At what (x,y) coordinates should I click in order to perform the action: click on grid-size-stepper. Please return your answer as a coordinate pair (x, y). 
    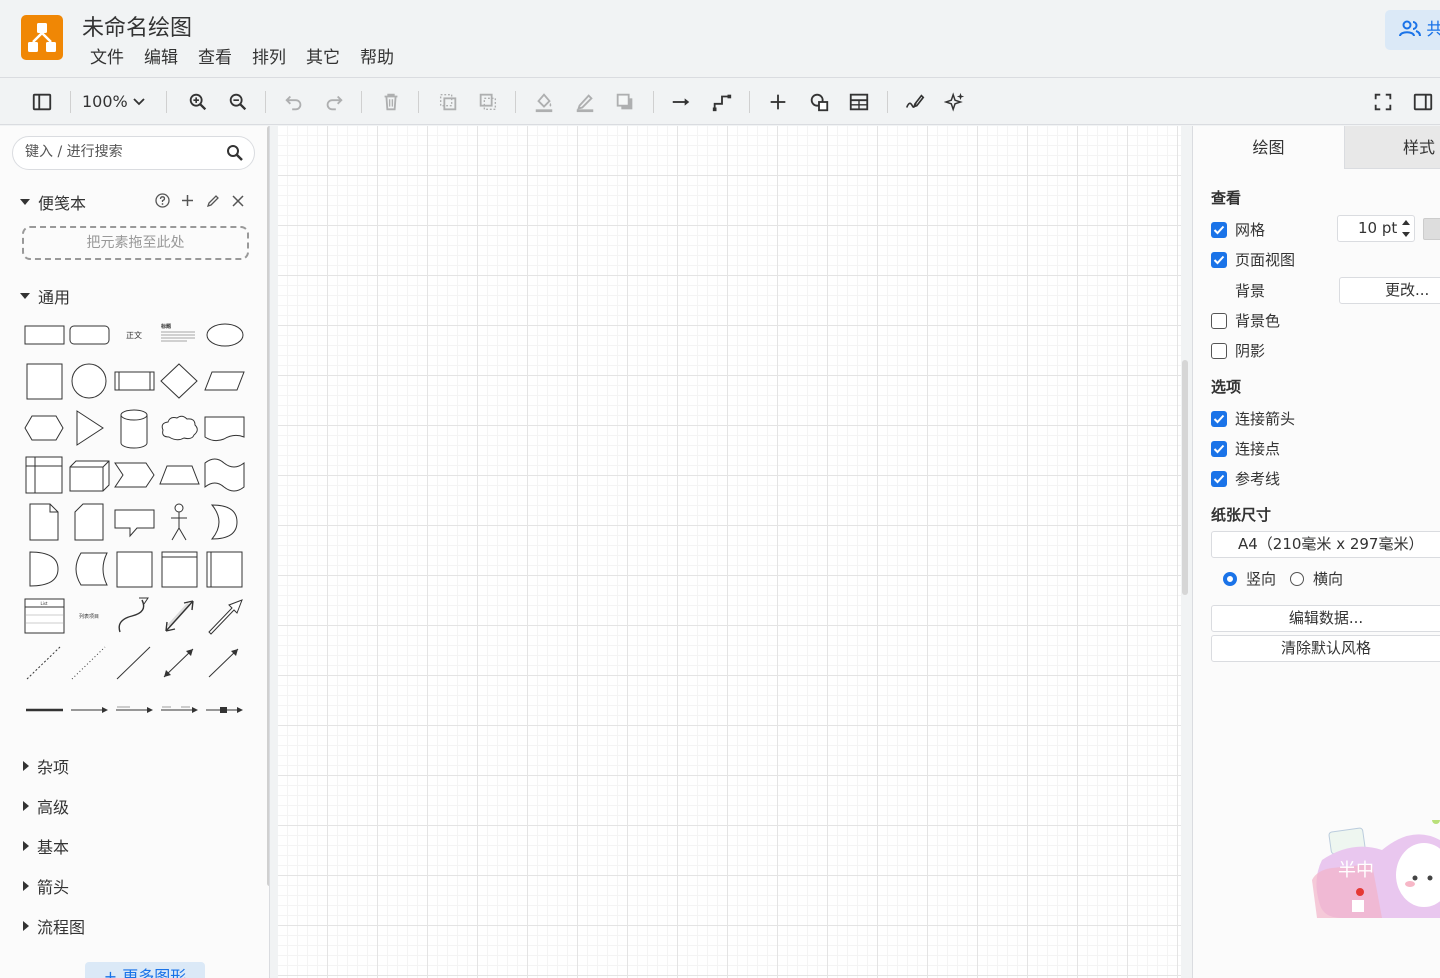
    Looking at the image, I should click on (1406, 228).